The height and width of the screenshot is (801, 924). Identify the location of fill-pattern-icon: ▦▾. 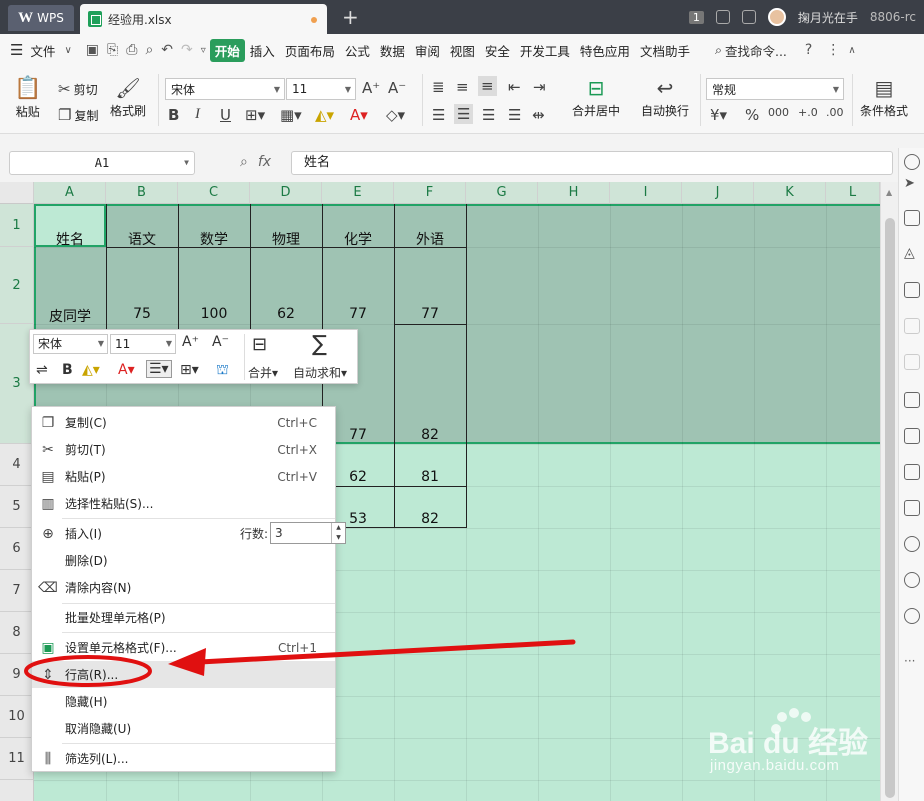
(291, 115).